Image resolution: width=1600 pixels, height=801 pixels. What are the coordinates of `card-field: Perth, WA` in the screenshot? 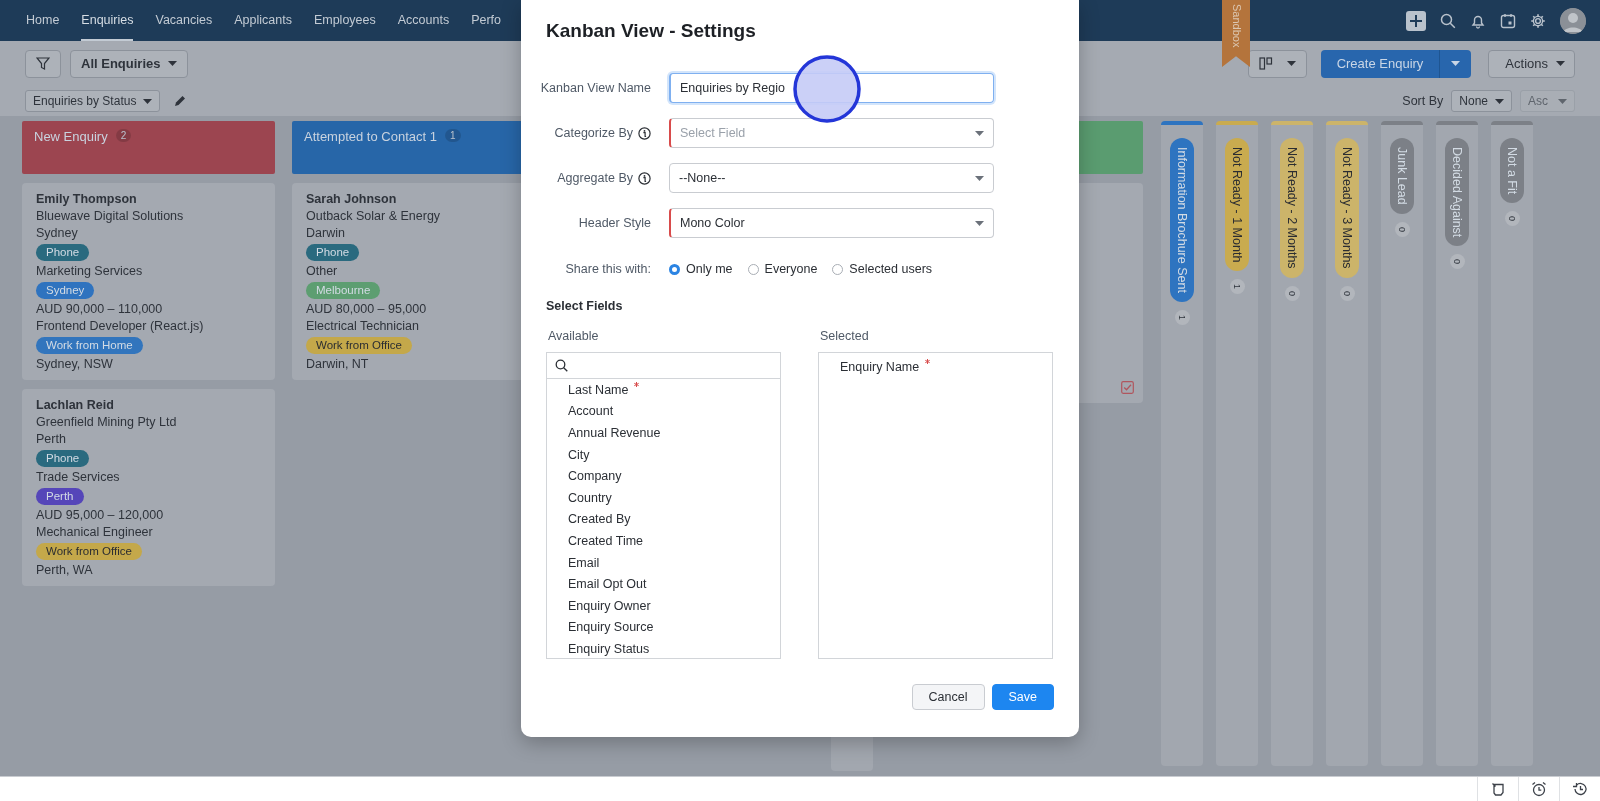 It's located at (64, 570).